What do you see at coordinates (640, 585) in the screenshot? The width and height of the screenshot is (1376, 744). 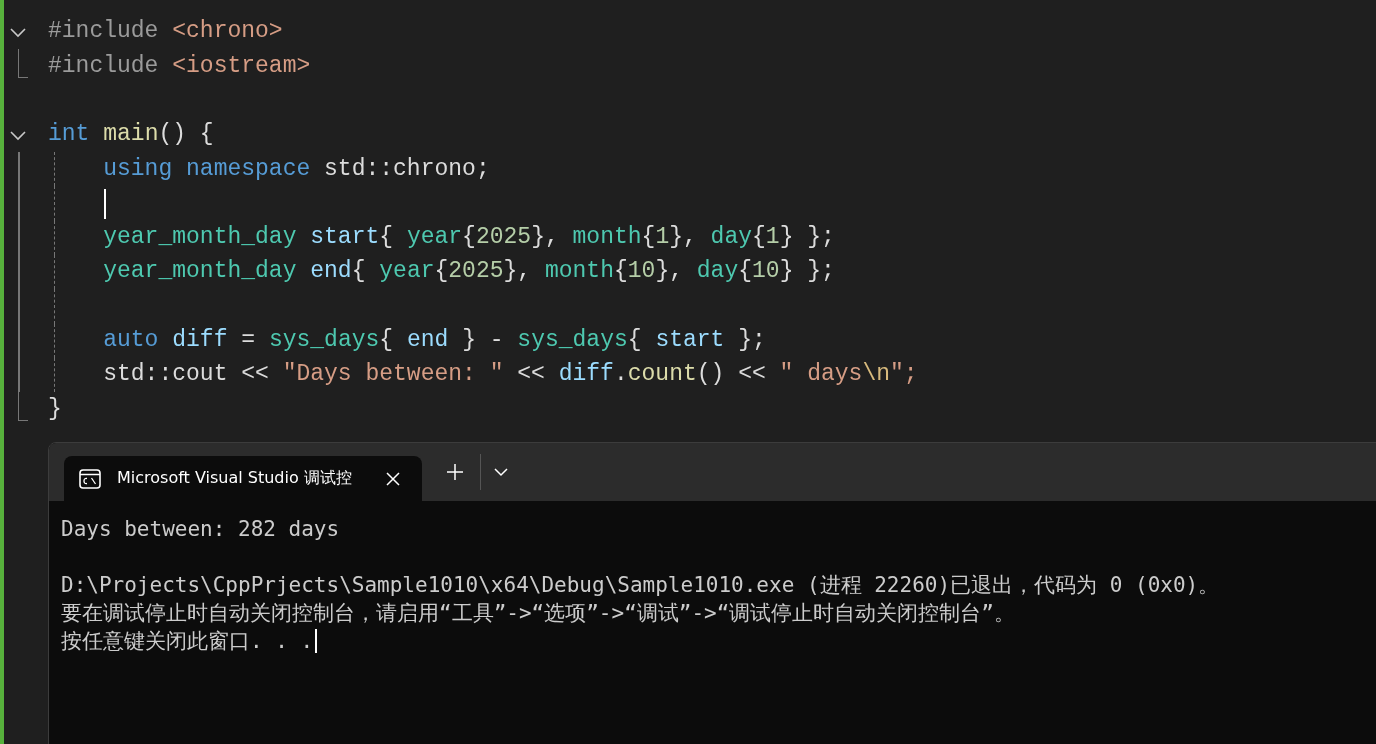 I see `console-output-line: D:\Projects\CppPrjects\Sample1010\x64\Debug\Sample1010.exe (进程 22260)已退出，代码为 0 (0x0)。` at bounding box center [640, 585].